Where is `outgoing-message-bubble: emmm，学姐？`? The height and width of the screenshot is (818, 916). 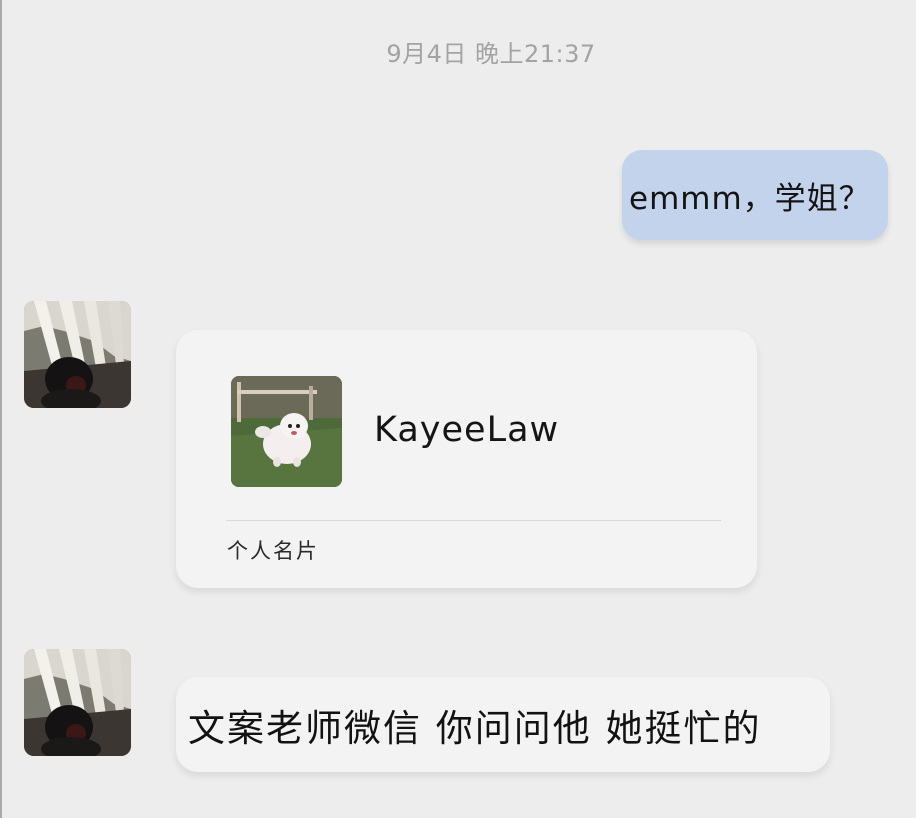 outgoing-message-bubble: emmm，学姐？ is located at coordinates (755, 195).